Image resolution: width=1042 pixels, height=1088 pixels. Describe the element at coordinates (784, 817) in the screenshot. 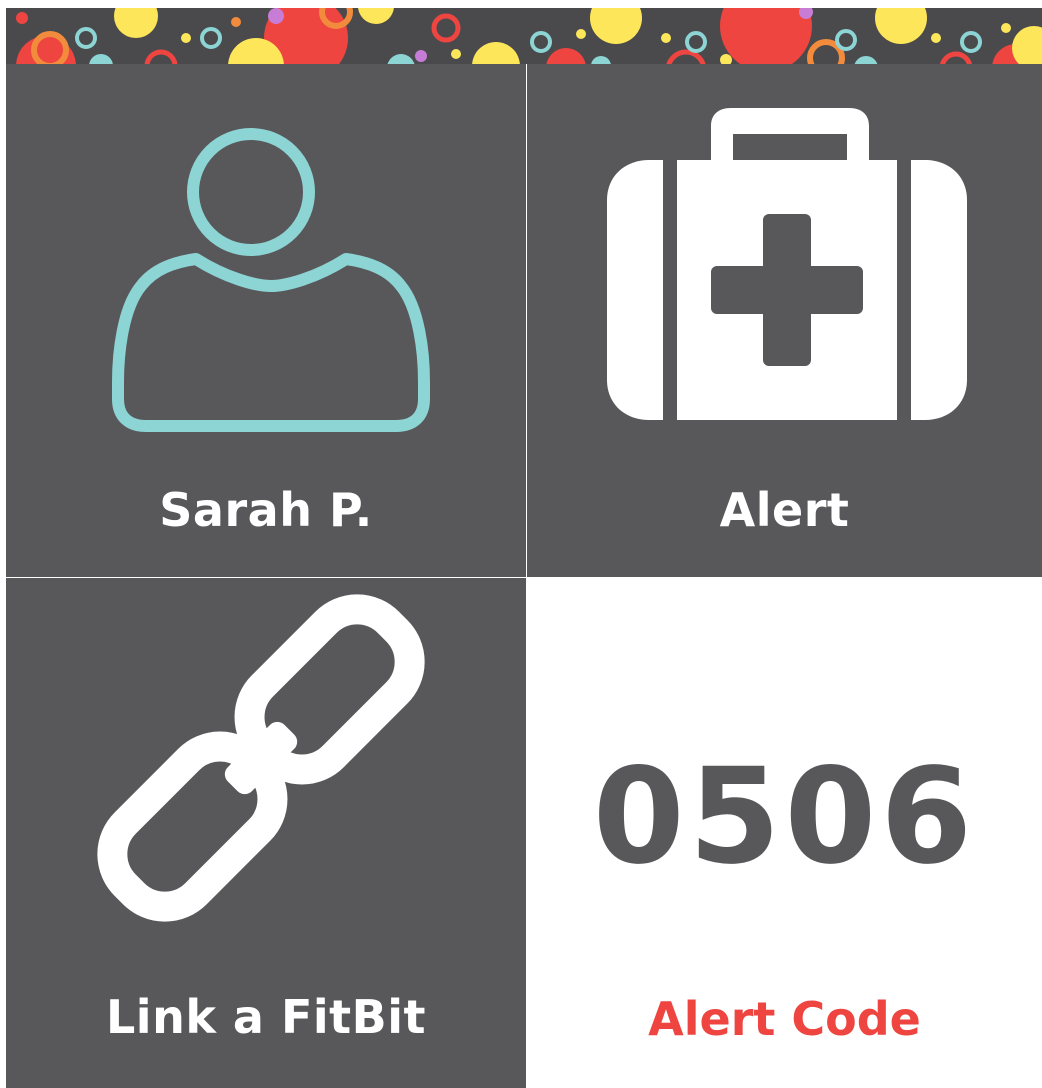

I see `alert-code-value: 0506` at that location.